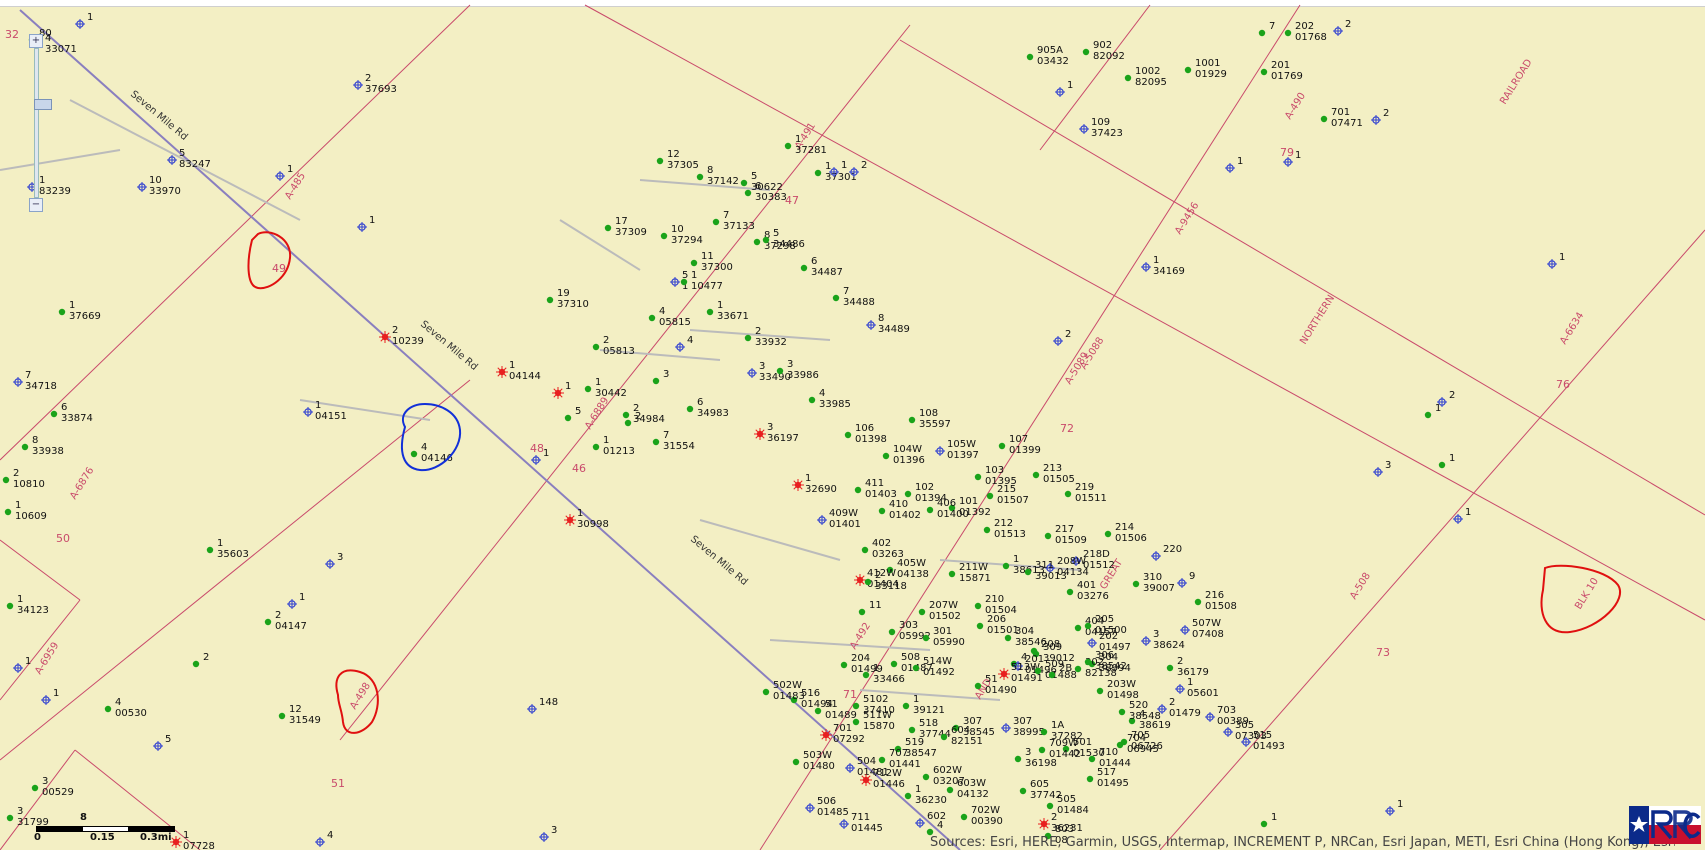  I want to click on well-number: 902, so click(1102, 45).